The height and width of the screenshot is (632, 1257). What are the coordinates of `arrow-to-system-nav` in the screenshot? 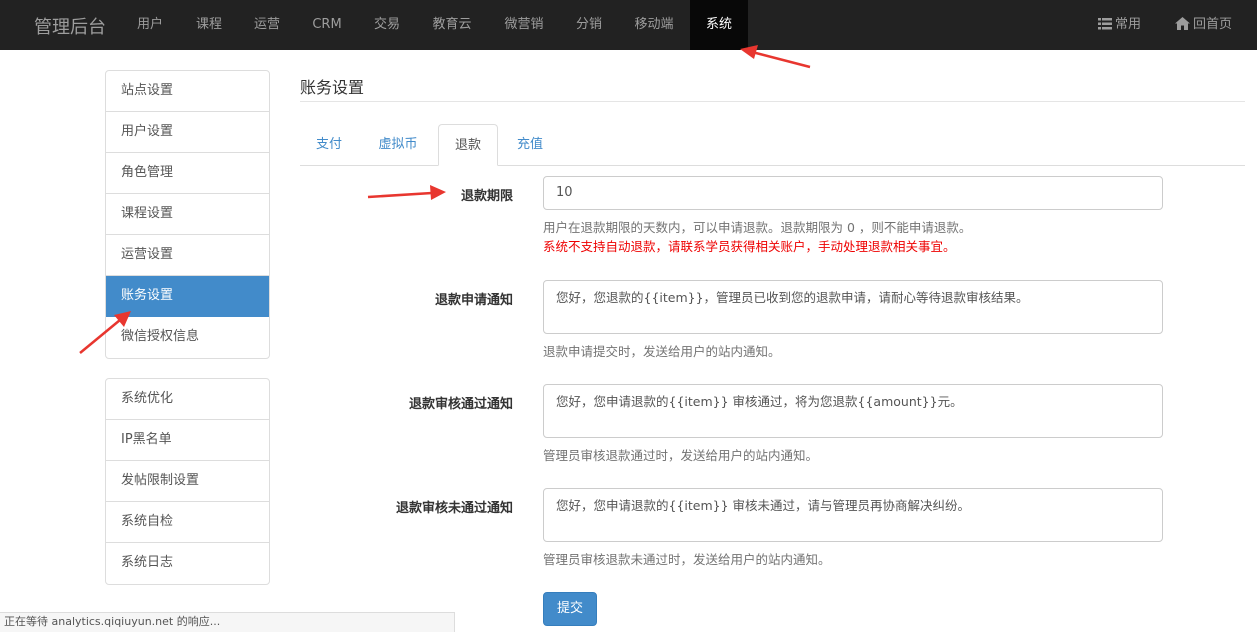 It's located at (775, 57).